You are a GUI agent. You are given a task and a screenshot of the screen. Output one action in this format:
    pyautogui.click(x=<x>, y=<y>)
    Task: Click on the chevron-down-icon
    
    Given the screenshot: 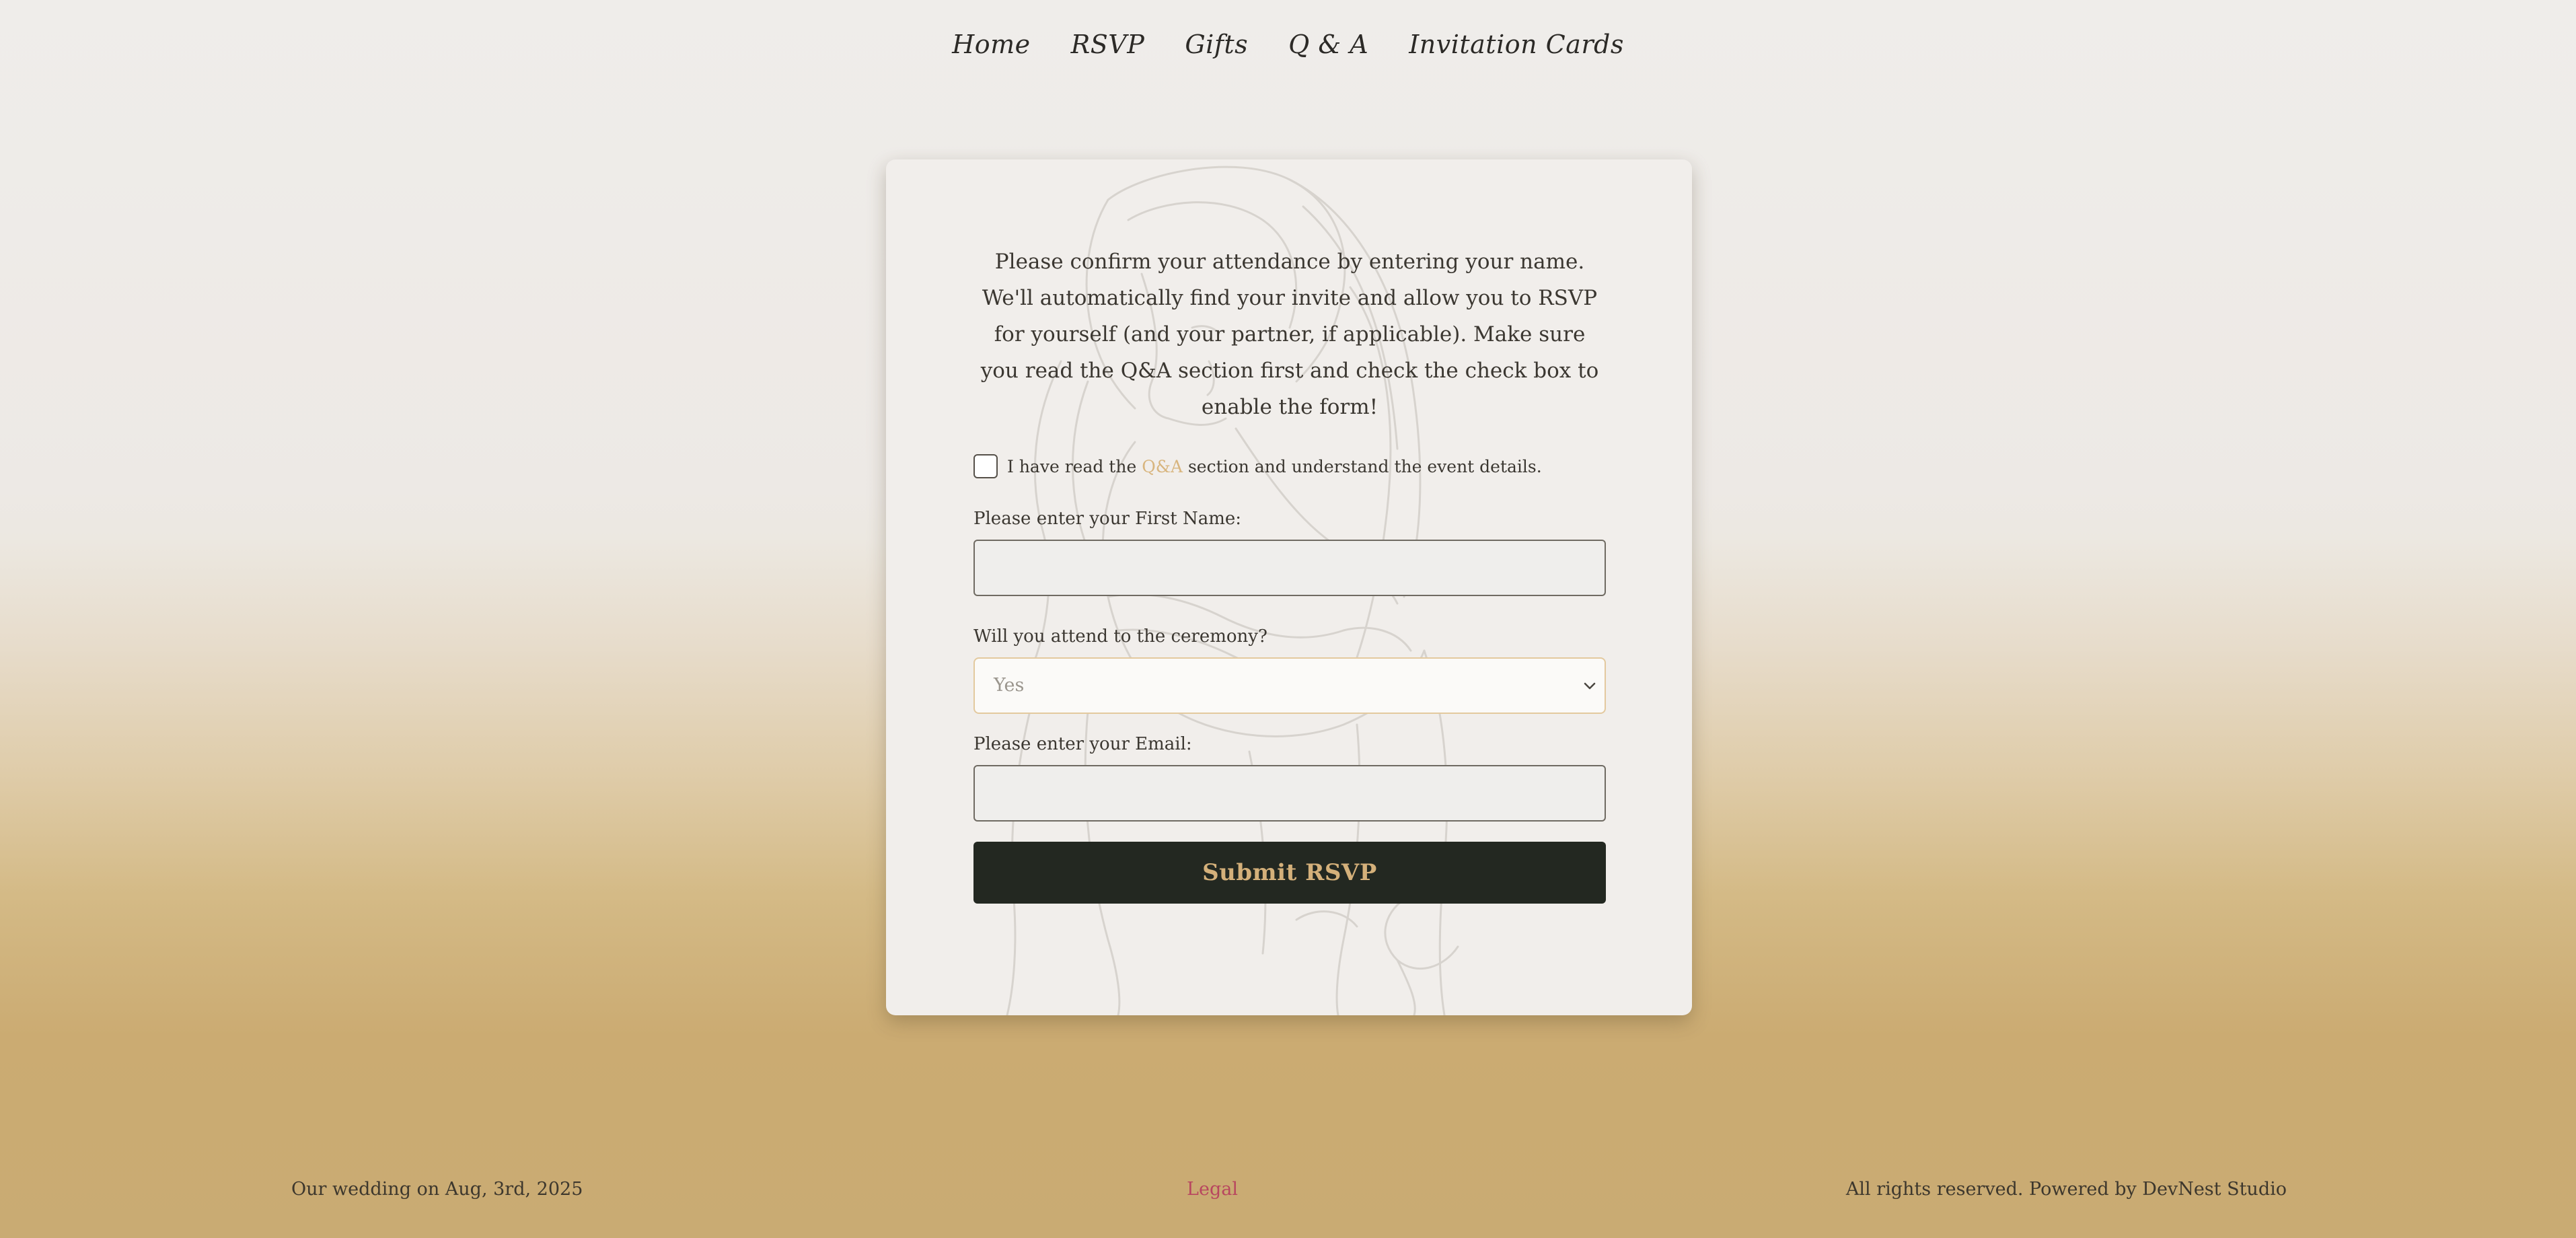 What is the action you would take?
    pyautogui.click(x=1590, y=686)
    